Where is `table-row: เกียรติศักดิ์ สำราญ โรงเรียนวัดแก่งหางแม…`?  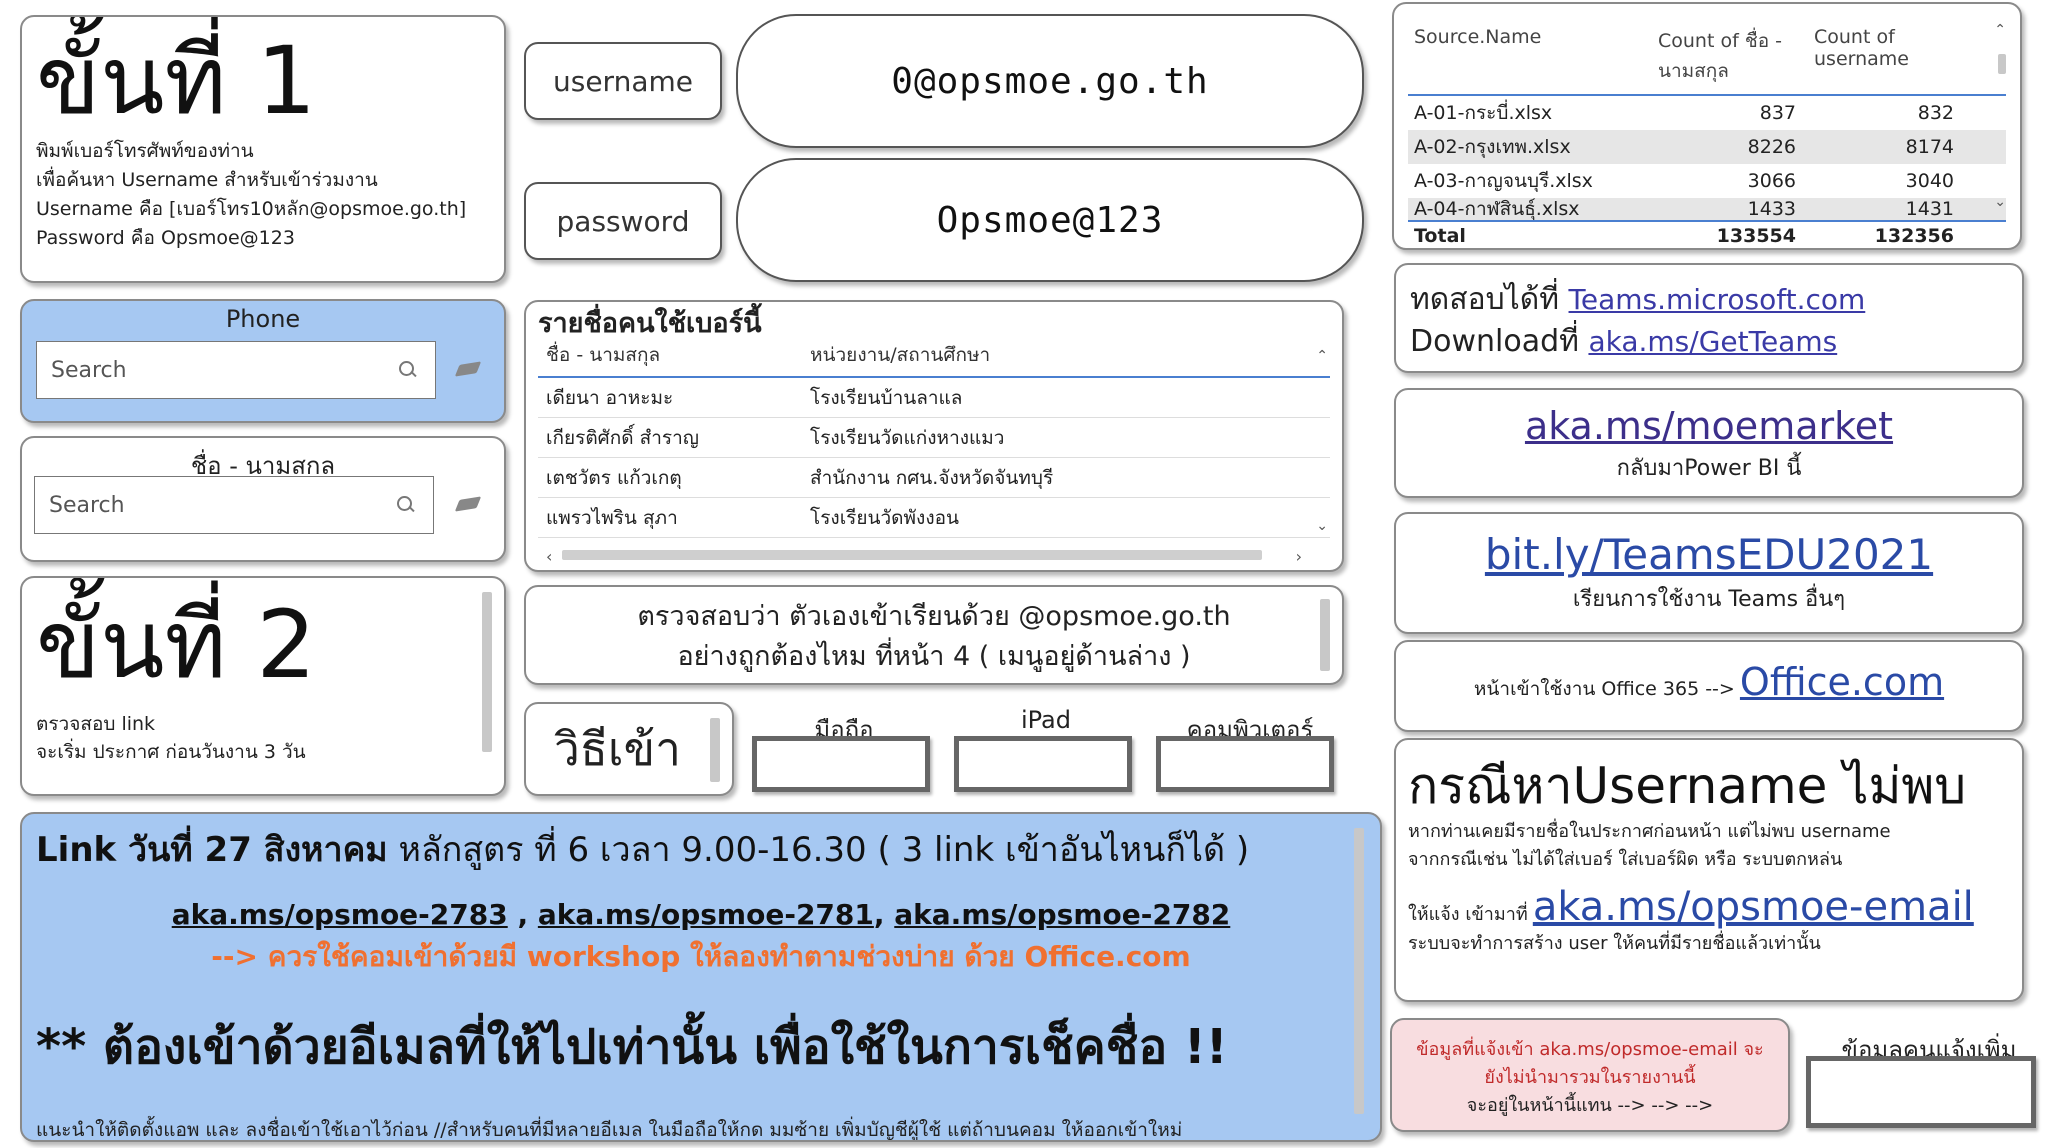
table-row: เกียรติศักดิ์ สำราญ โรงเรียนวัดแก่งหางแม… is located at coordinates (934, 438).